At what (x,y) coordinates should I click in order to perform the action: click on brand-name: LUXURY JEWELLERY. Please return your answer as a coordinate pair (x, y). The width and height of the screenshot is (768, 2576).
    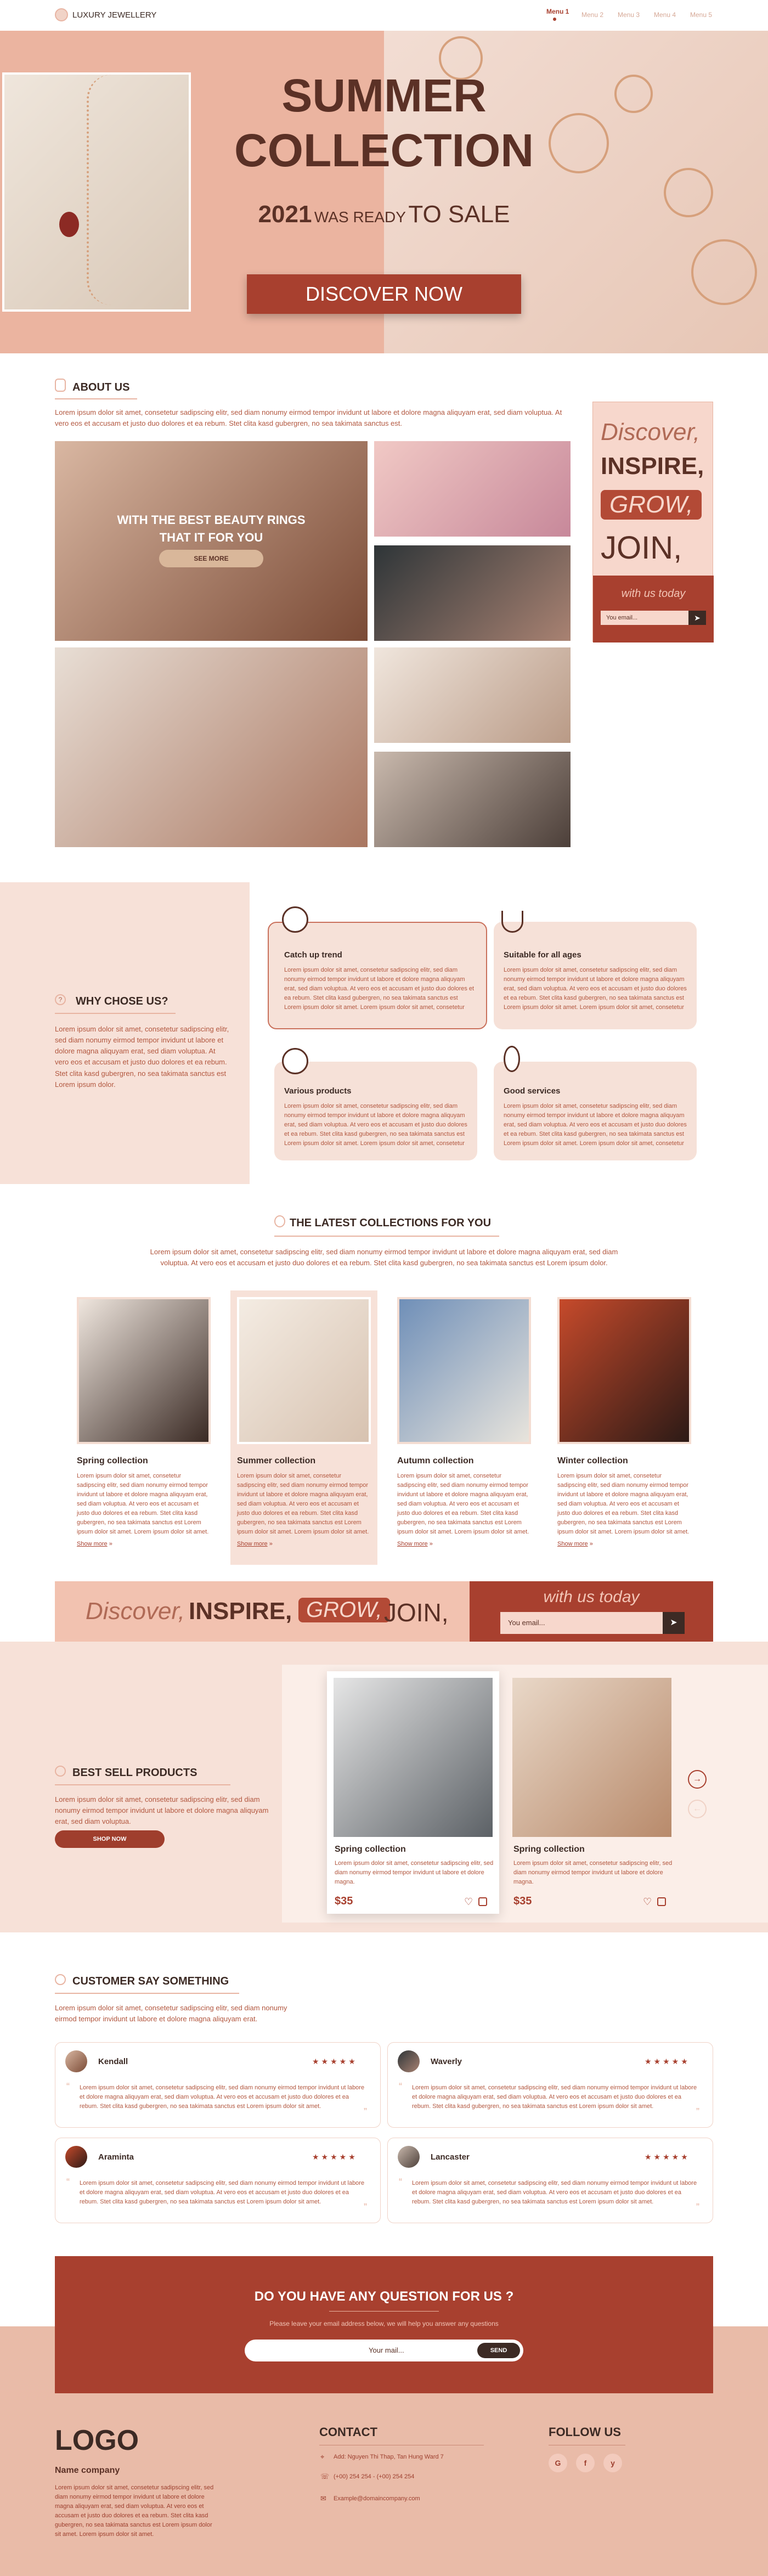
    Looking at the image, I should click on (114, 15).